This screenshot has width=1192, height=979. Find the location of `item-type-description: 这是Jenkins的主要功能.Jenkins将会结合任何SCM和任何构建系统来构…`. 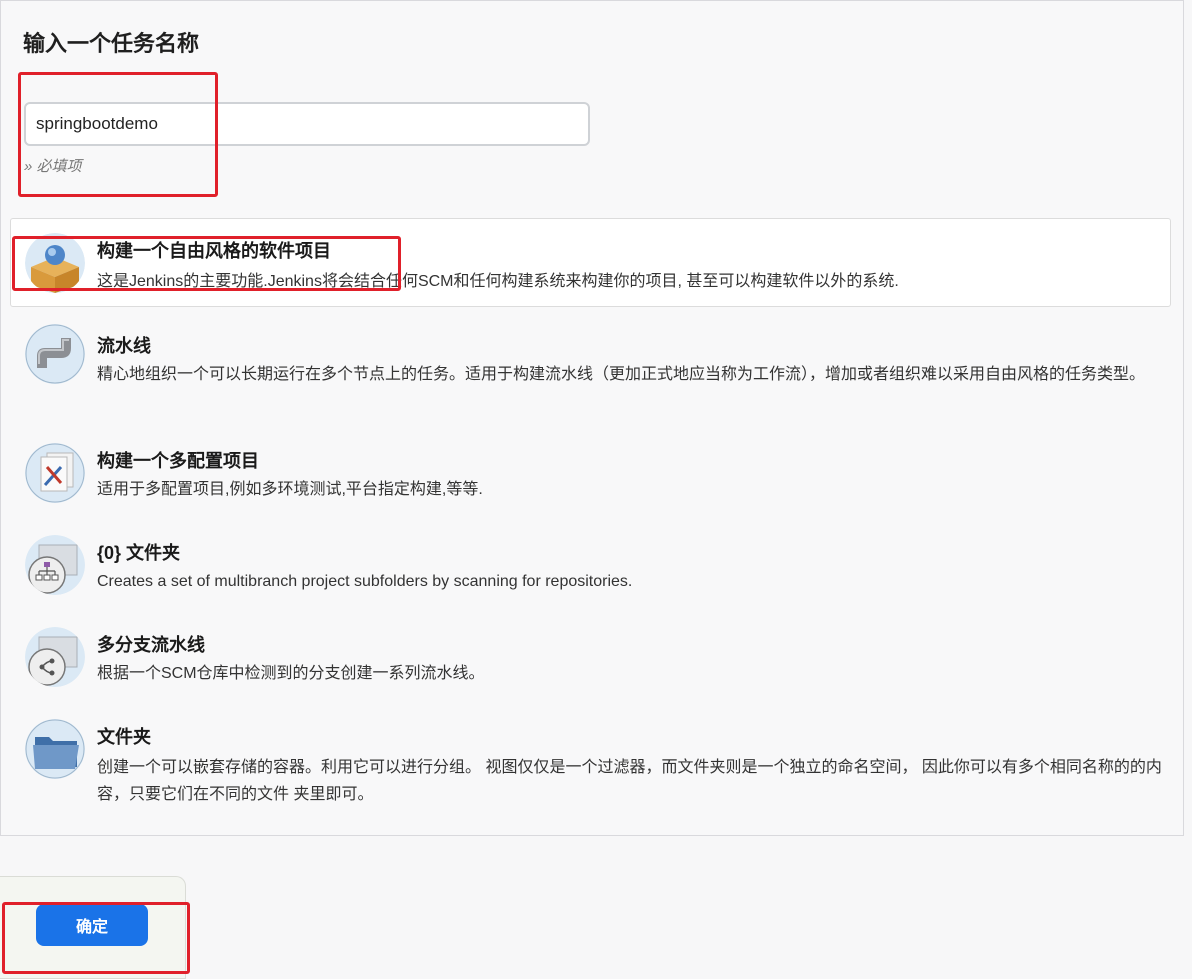

item-type-description: 这是Jenkins的主要功能.Jenkins将会结合任何SCM和任何构建系统来构… is located at coordinates (498, 281).